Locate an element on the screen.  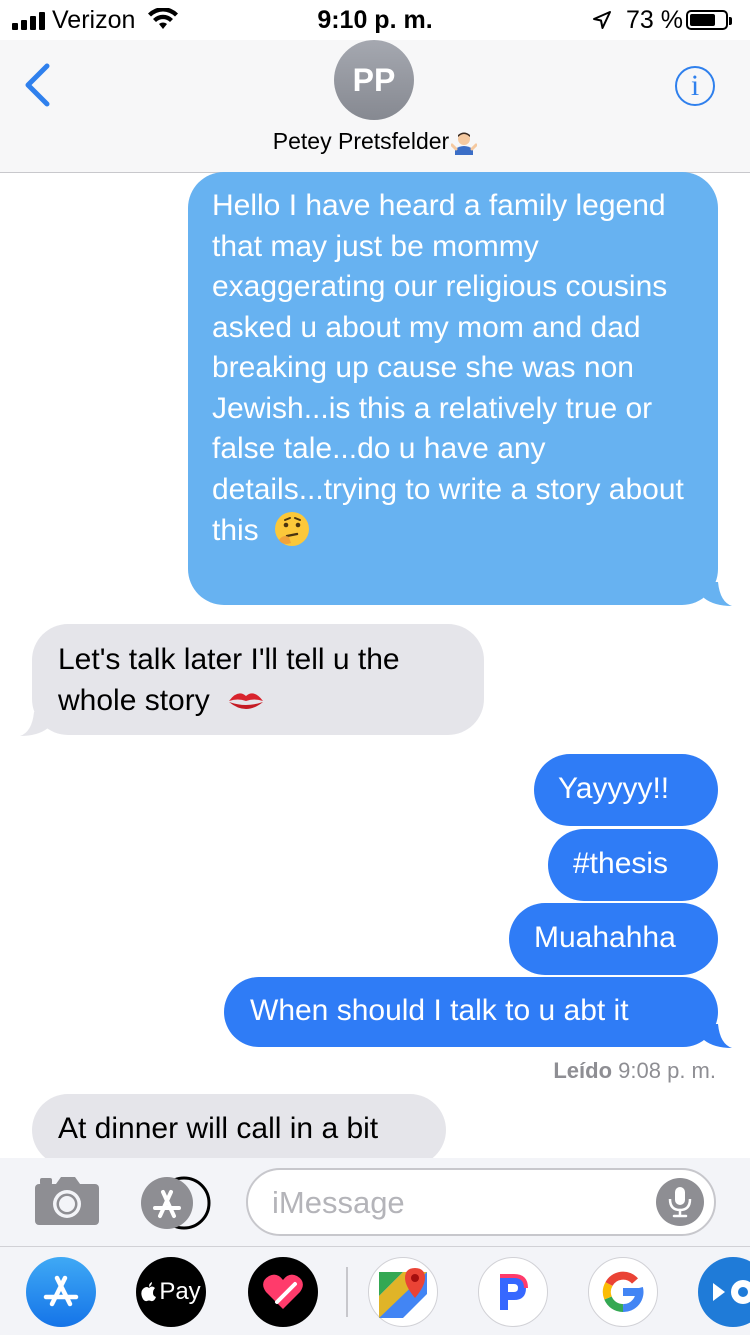
read-receipt-label: Leído is located at coordinates (583, 1070).